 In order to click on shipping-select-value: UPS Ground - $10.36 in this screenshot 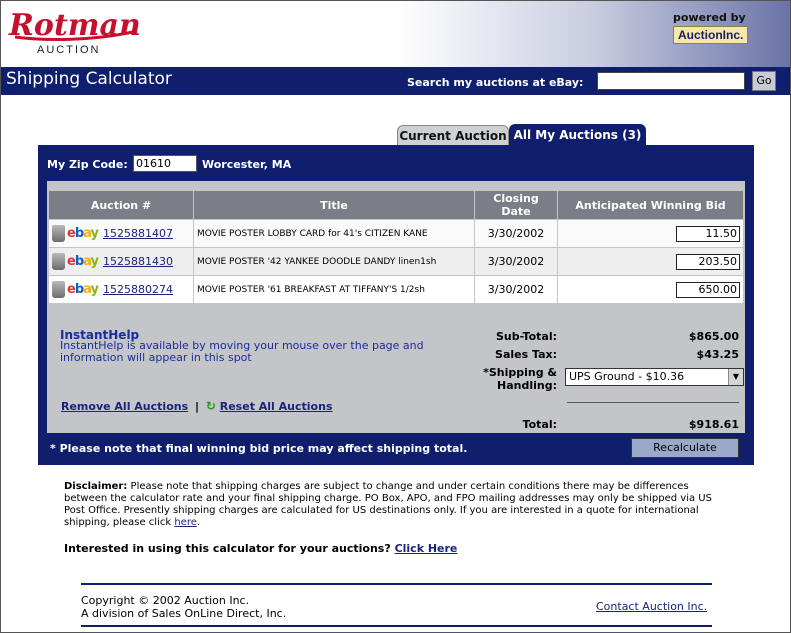, I will do `click(627, 376)`.